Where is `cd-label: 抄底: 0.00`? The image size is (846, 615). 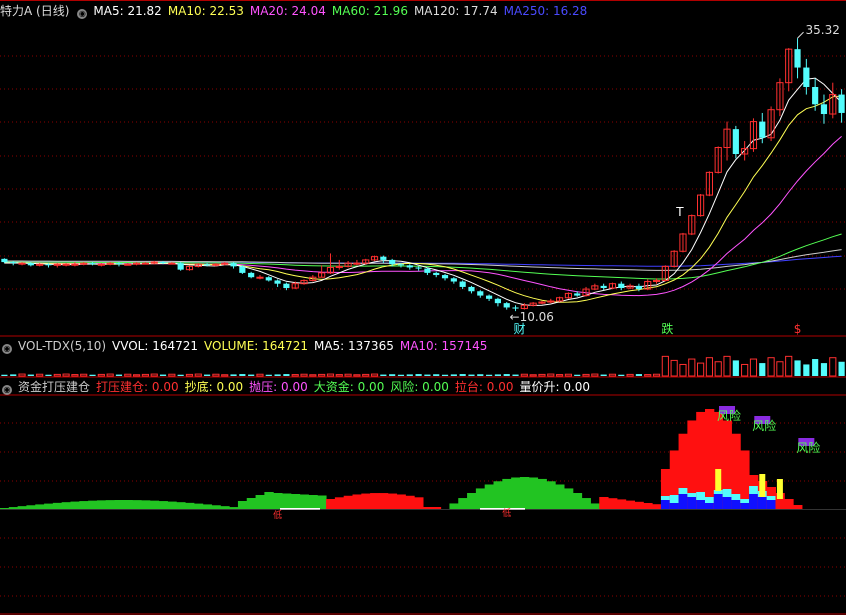
cd-label: 抄底: 0.00 is located at coordinates (214, 387).